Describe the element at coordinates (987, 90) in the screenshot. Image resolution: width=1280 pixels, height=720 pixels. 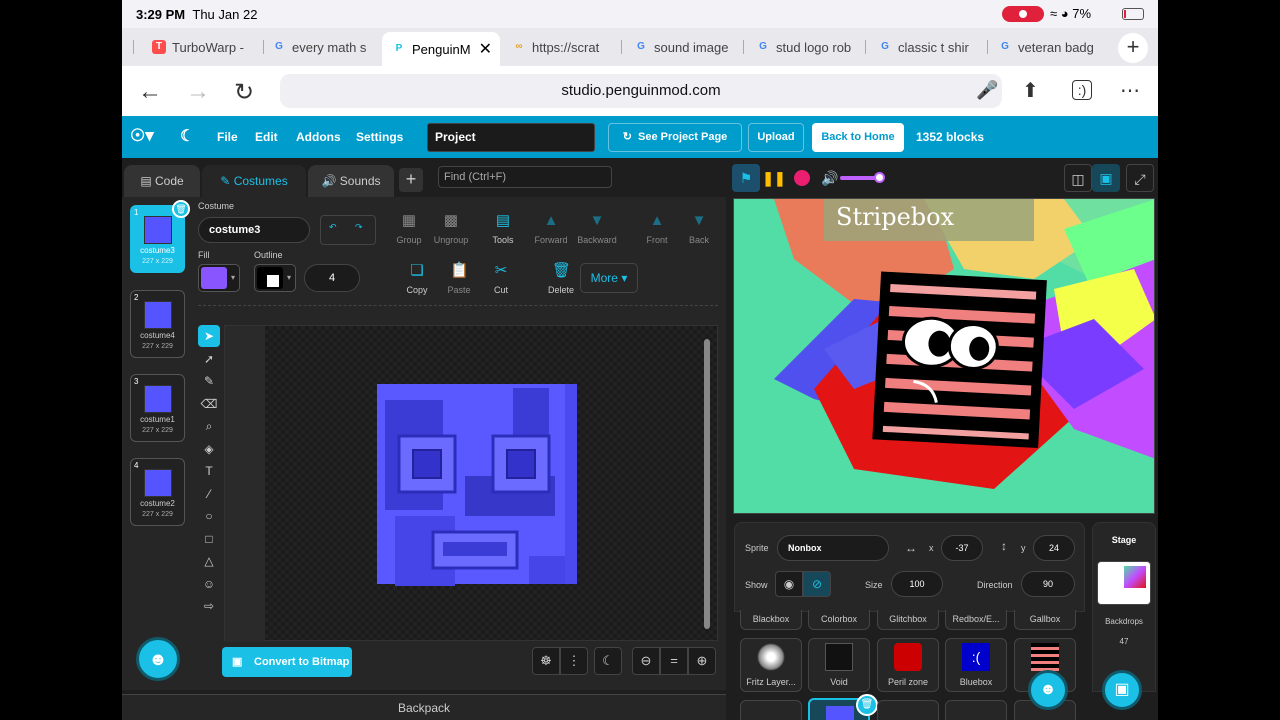
I see `microphone-icon: 🎤` at that location.